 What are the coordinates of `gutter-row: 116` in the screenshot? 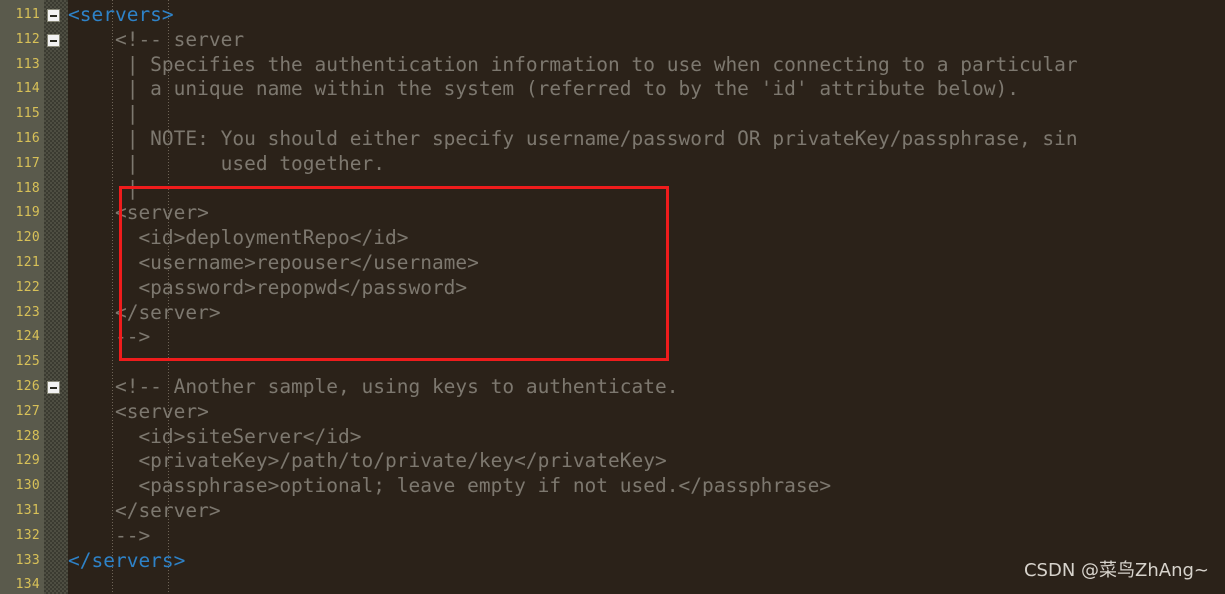 It's located at (34, 139).